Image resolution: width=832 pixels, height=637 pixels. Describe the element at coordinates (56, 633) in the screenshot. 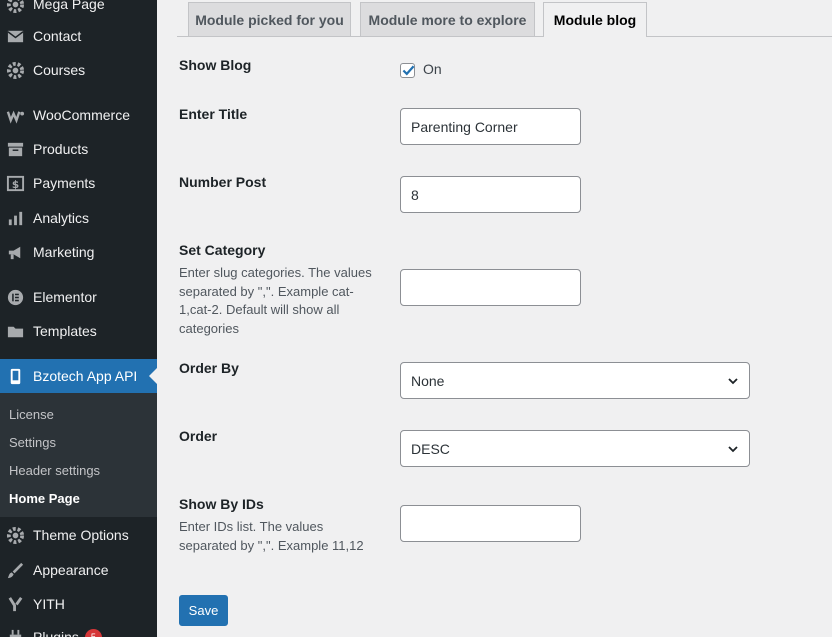

I see `sidebar-item-label: Plugins` at that location.